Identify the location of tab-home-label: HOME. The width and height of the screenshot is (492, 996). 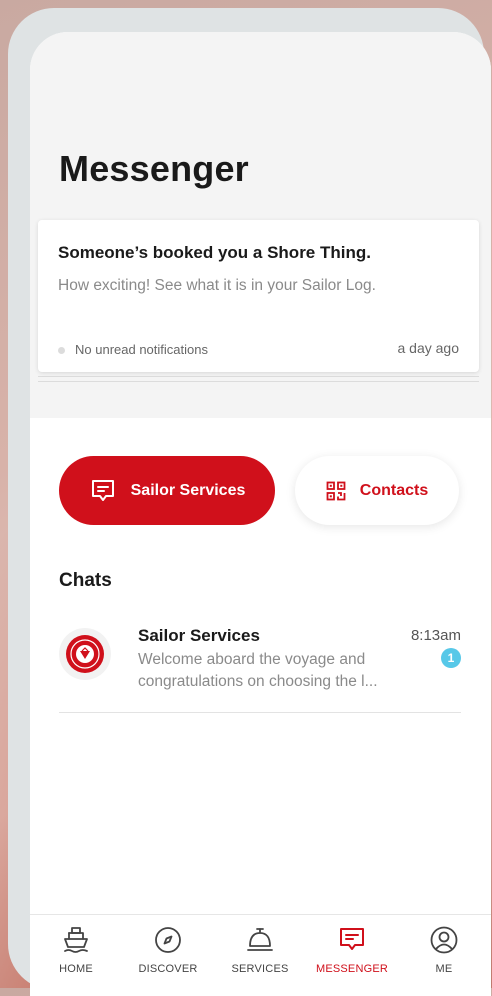
(76, 969).